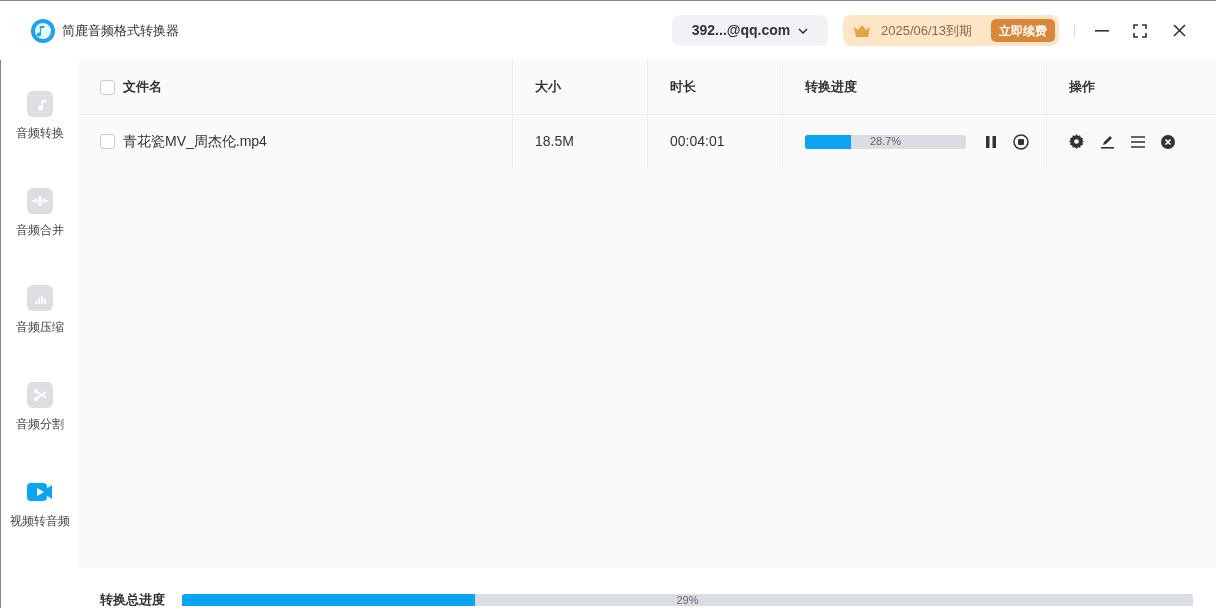  Describe the element at coordinates (39, 138) in the screenshot. I see `sidebar-item: 音频转换` at that location.